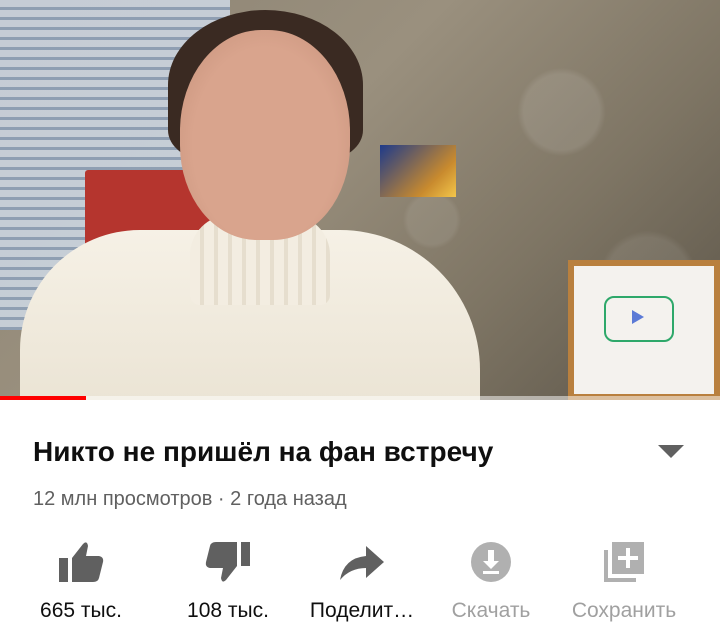 This screenshot has height=637, width=720. What do you see at coordinates (228, 583) in the screenshot?
I see `dislike-button: 108 тыс.` at bounding box center [228, 583].